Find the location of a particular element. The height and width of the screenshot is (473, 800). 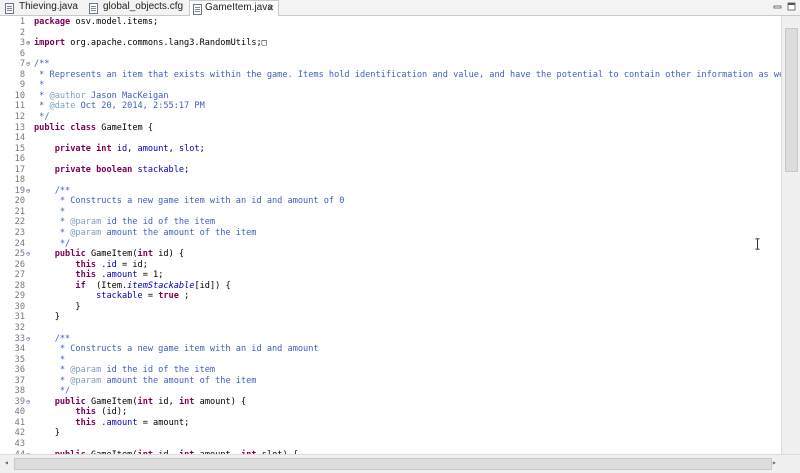

code-line: 41 this .amount = amount; is located at coordinates (390, 423).